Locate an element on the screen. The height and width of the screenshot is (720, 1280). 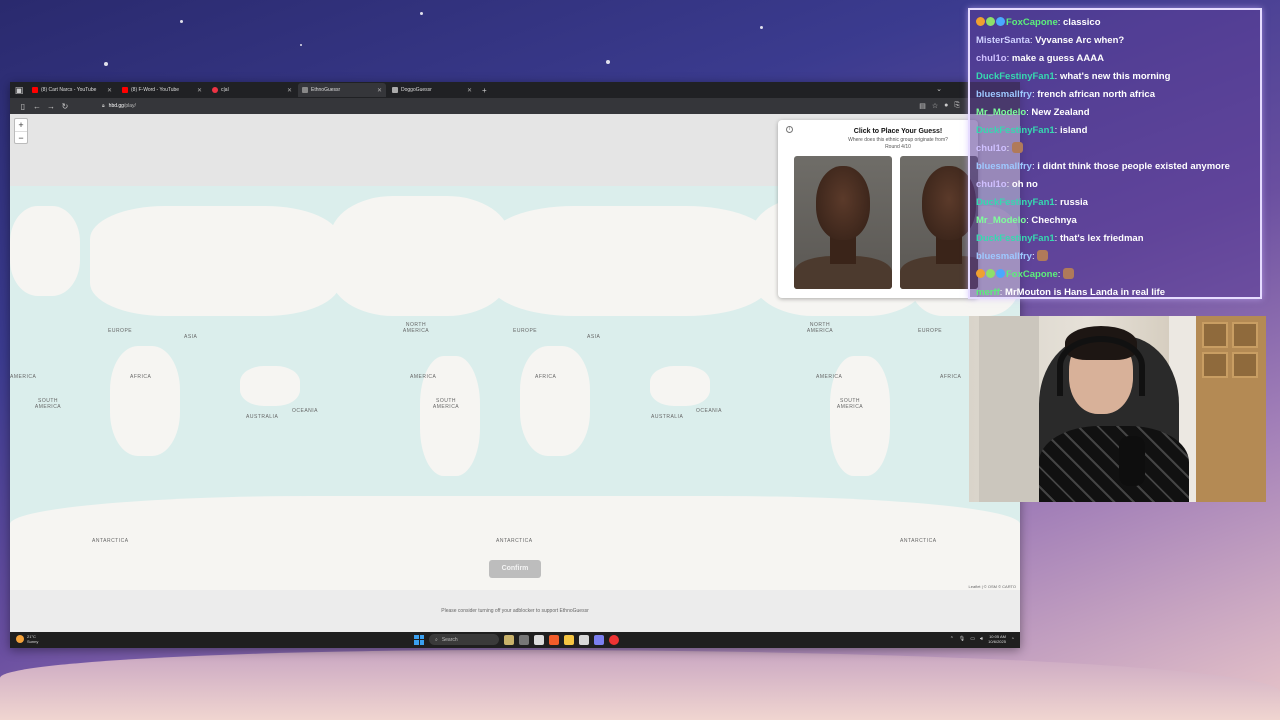
tab-label: DoggoGuessr is located at coordinates (416, 90).